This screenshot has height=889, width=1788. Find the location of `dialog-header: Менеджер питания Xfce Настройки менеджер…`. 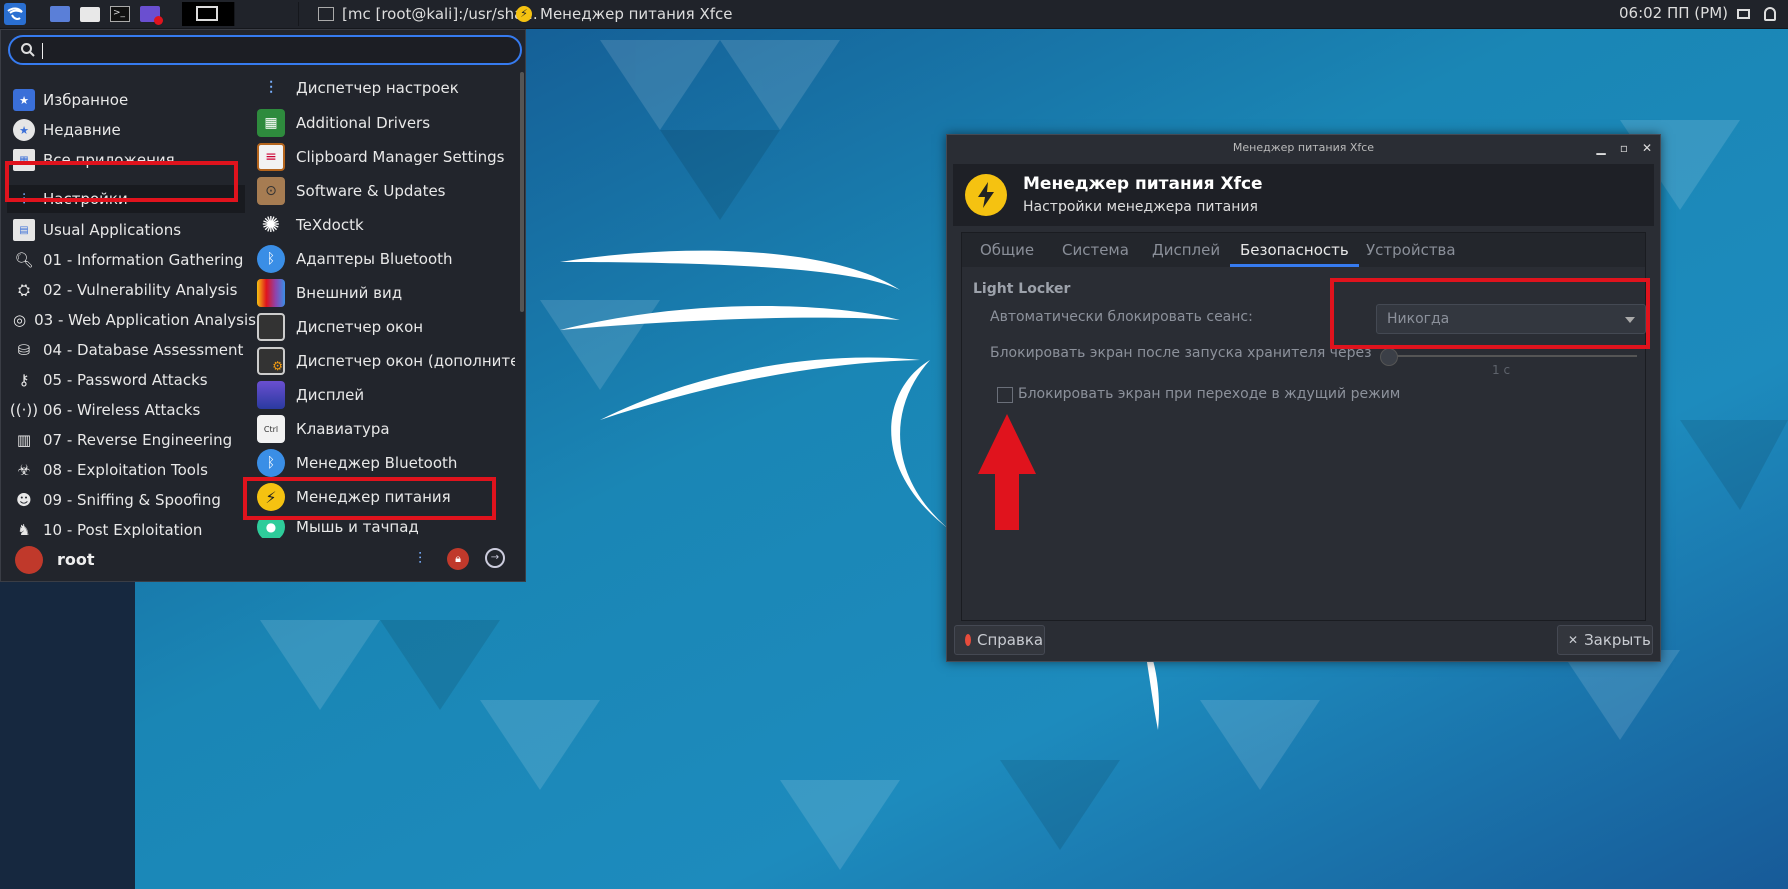

dialog-header: Менеджер питания Xfce Настройки менеджер… is located at coordinates (1303, 195).